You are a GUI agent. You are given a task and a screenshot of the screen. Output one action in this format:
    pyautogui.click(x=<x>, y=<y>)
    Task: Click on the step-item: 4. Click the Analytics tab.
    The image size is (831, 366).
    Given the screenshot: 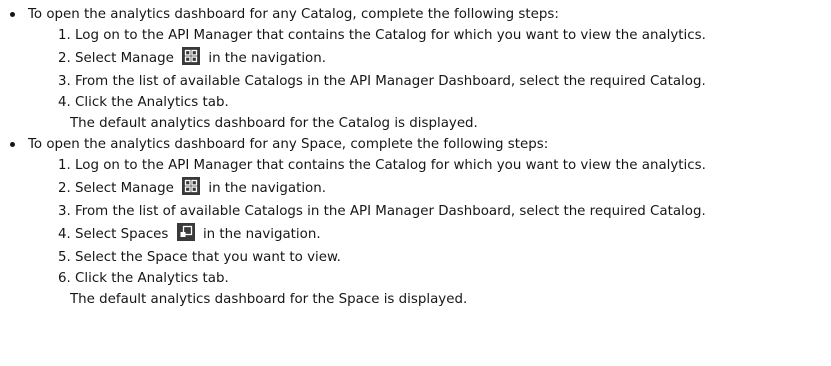 What is the action you would take?
    pyautogui.click(x=444, y=102)
    